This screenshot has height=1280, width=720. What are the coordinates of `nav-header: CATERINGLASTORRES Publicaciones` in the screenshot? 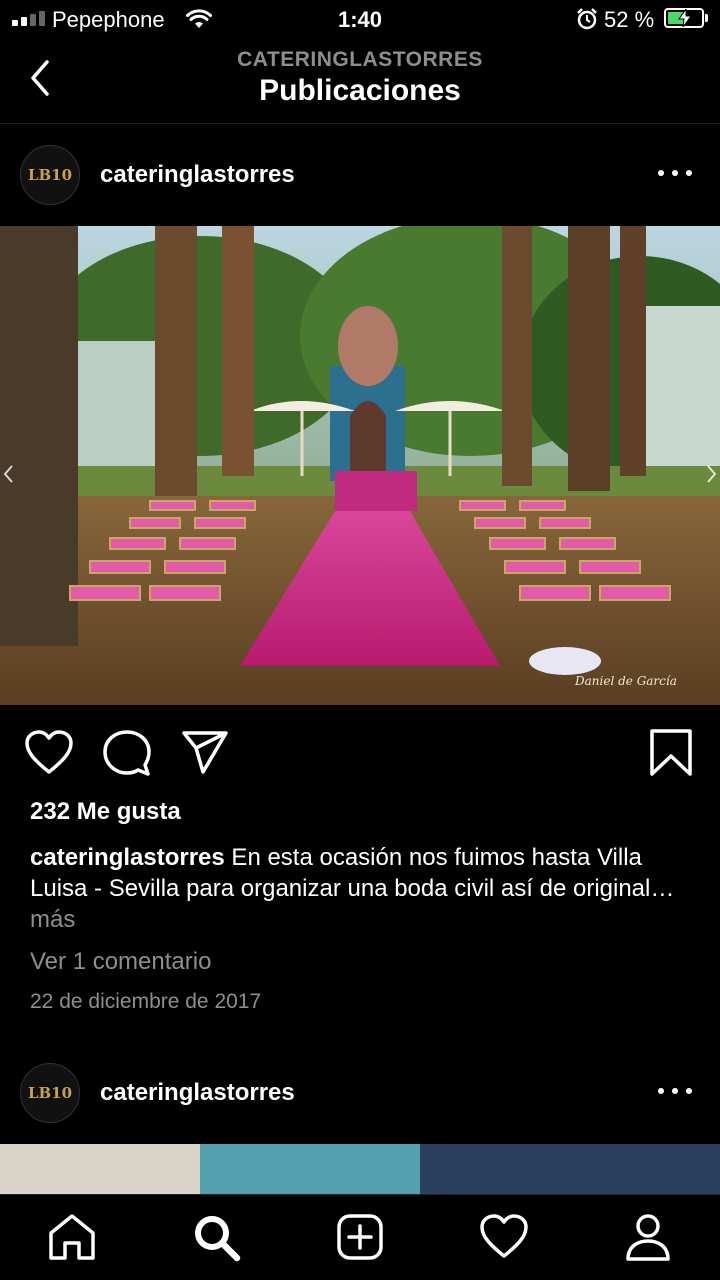 It's located at (360, 82).